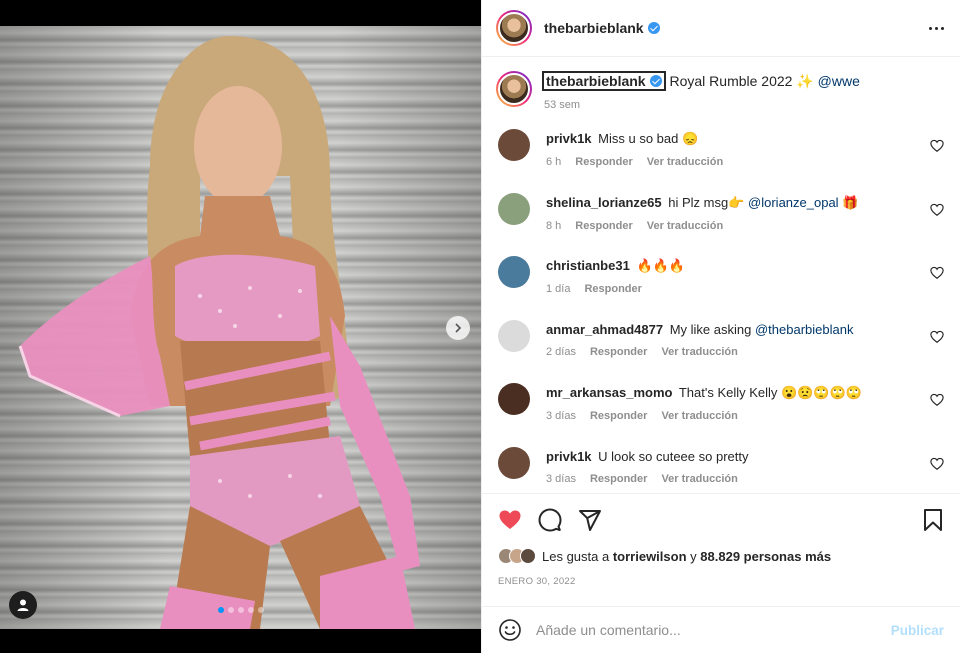 The height and width of the screenshot is (653, 960). I want to click on likes-joiner: y, so click(693, 556).